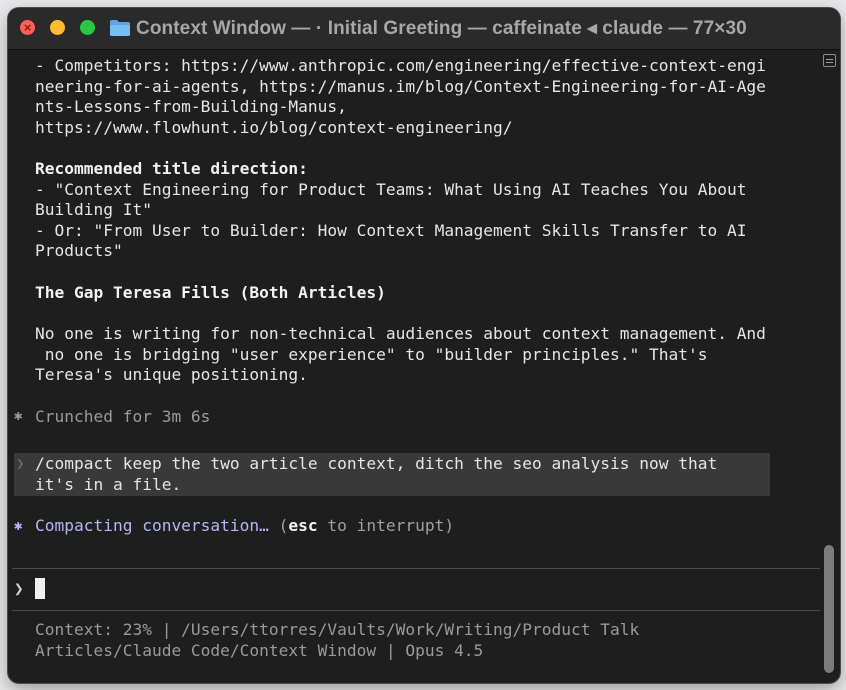 This screenshot has height=690, width=846. What do you see at coordinates (171, 375) in the screenshot?
I see `output-line: Teresa's unique positioning.` at bounding box center [171, 375].